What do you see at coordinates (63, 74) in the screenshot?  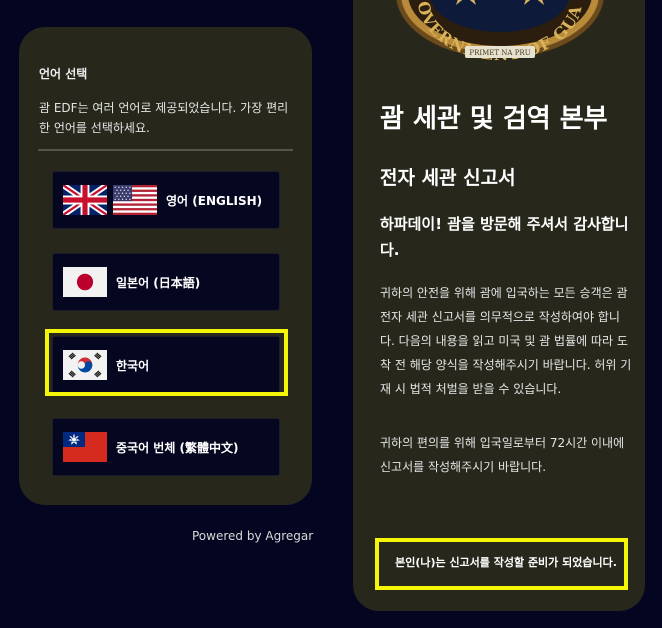 I see `language-panel-title: 언어 선택` at bounding box center [63, 74].